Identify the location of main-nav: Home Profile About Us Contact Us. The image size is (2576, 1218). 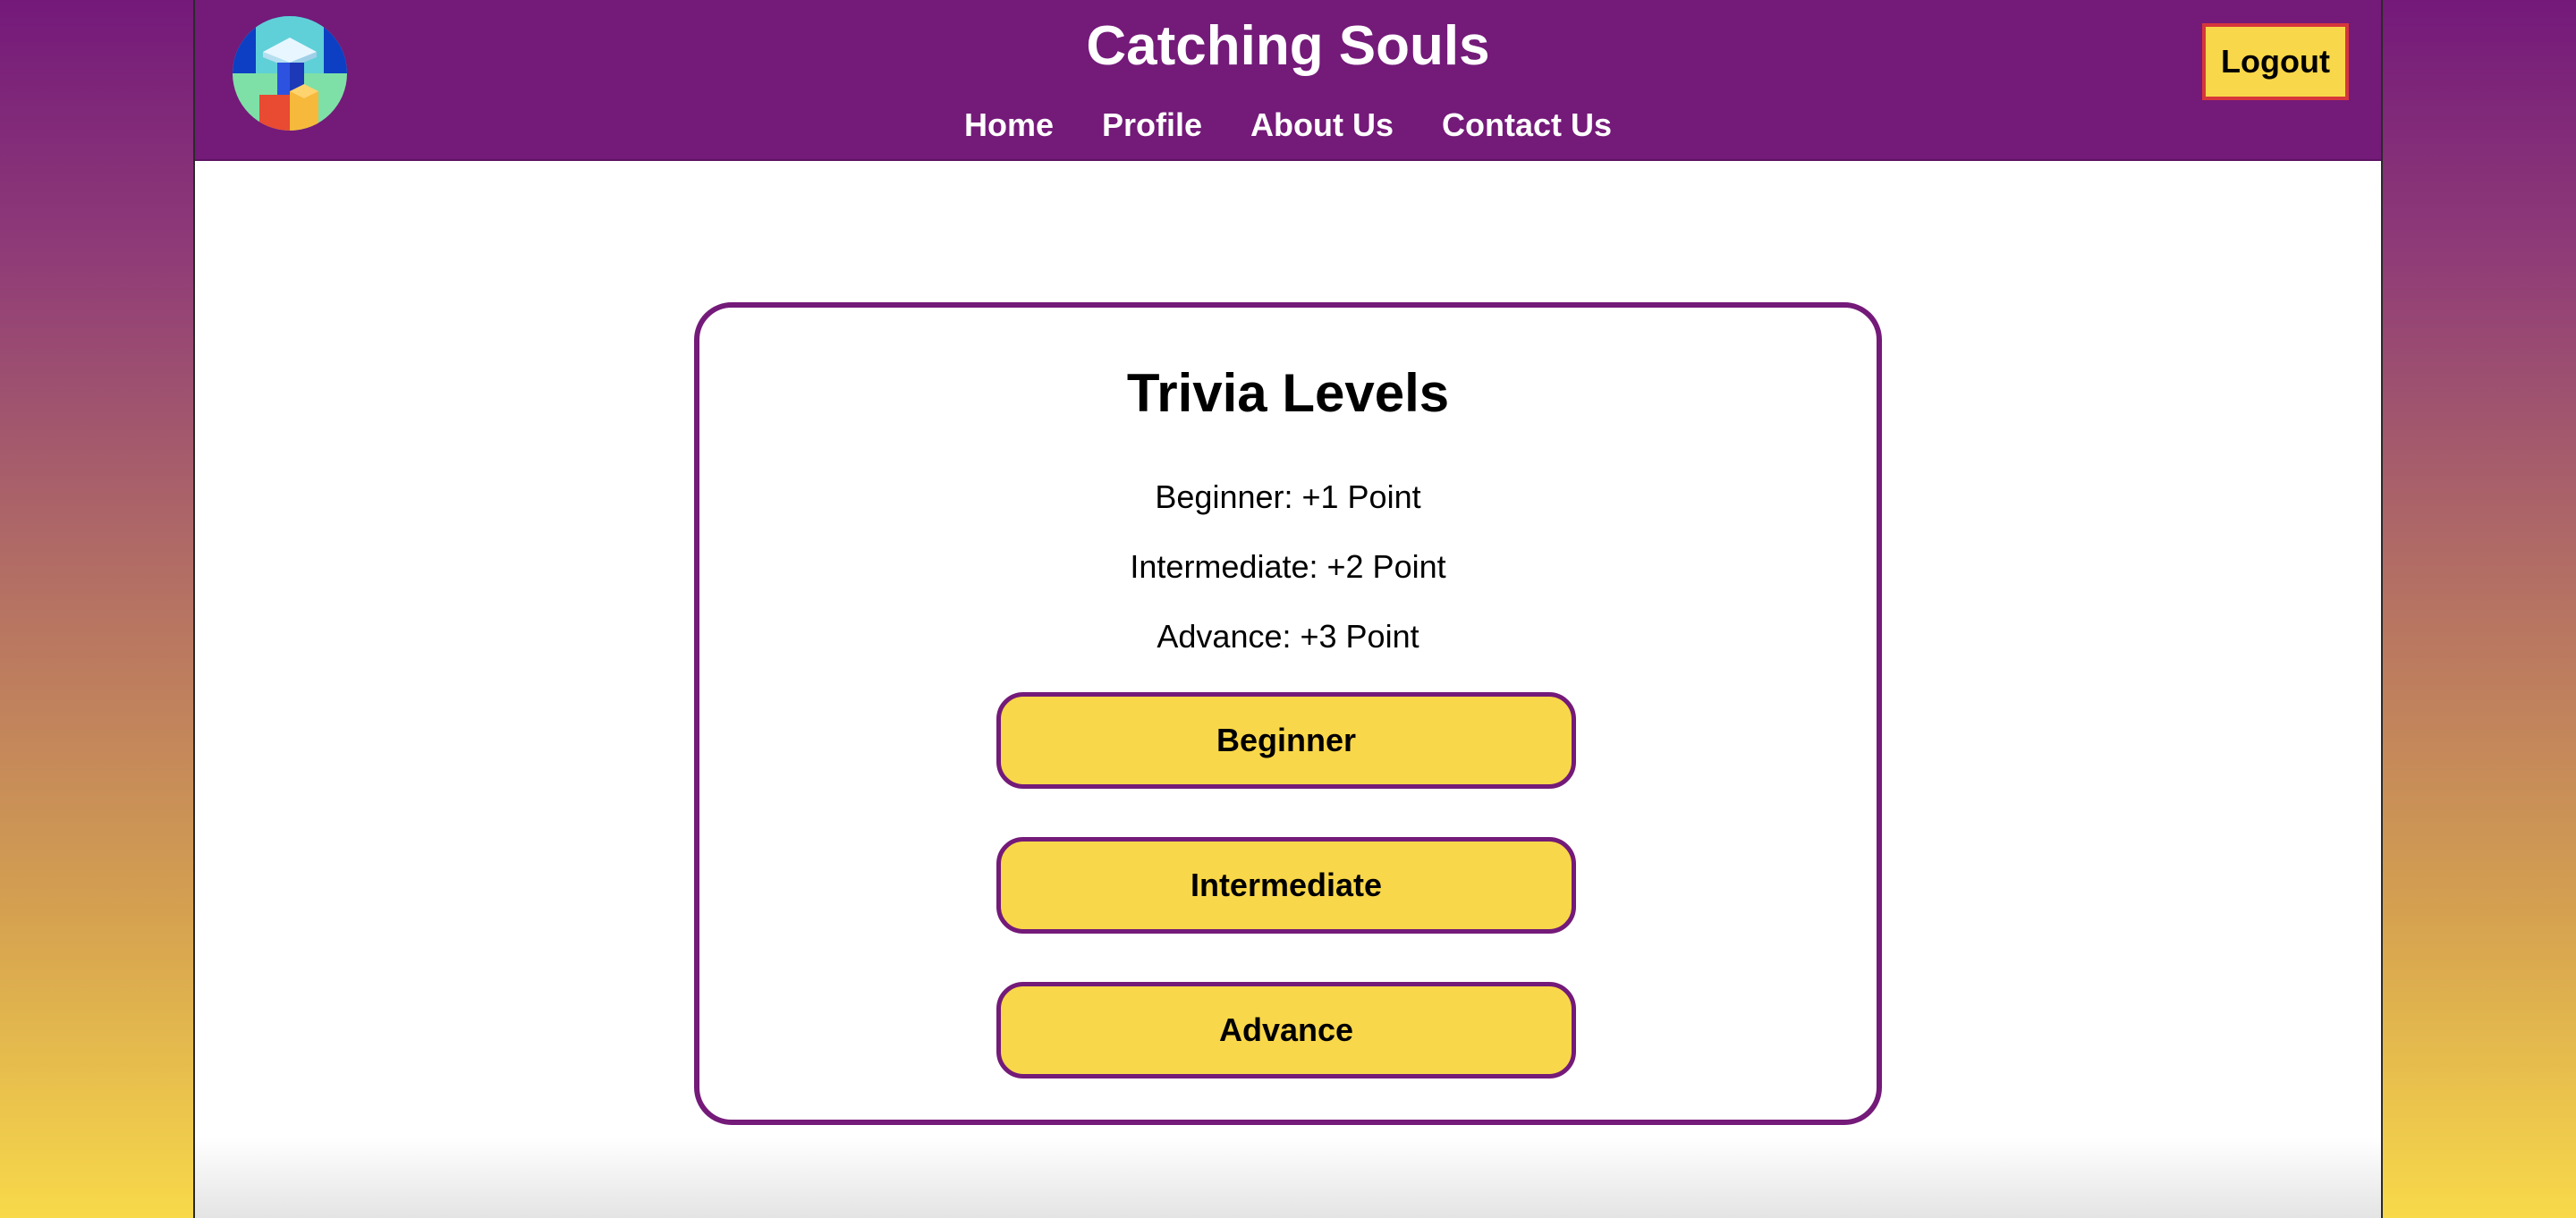
(1288, 125).